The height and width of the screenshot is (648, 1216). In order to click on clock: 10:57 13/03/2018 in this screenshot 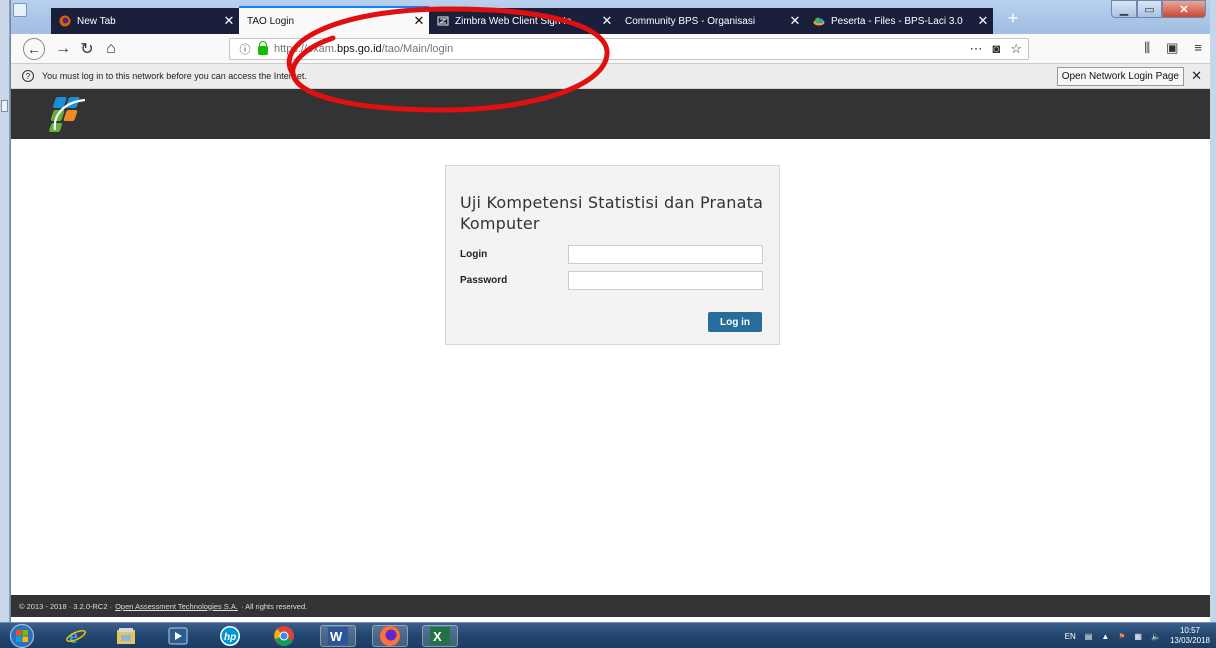, I will do `click(1190, 636)`.